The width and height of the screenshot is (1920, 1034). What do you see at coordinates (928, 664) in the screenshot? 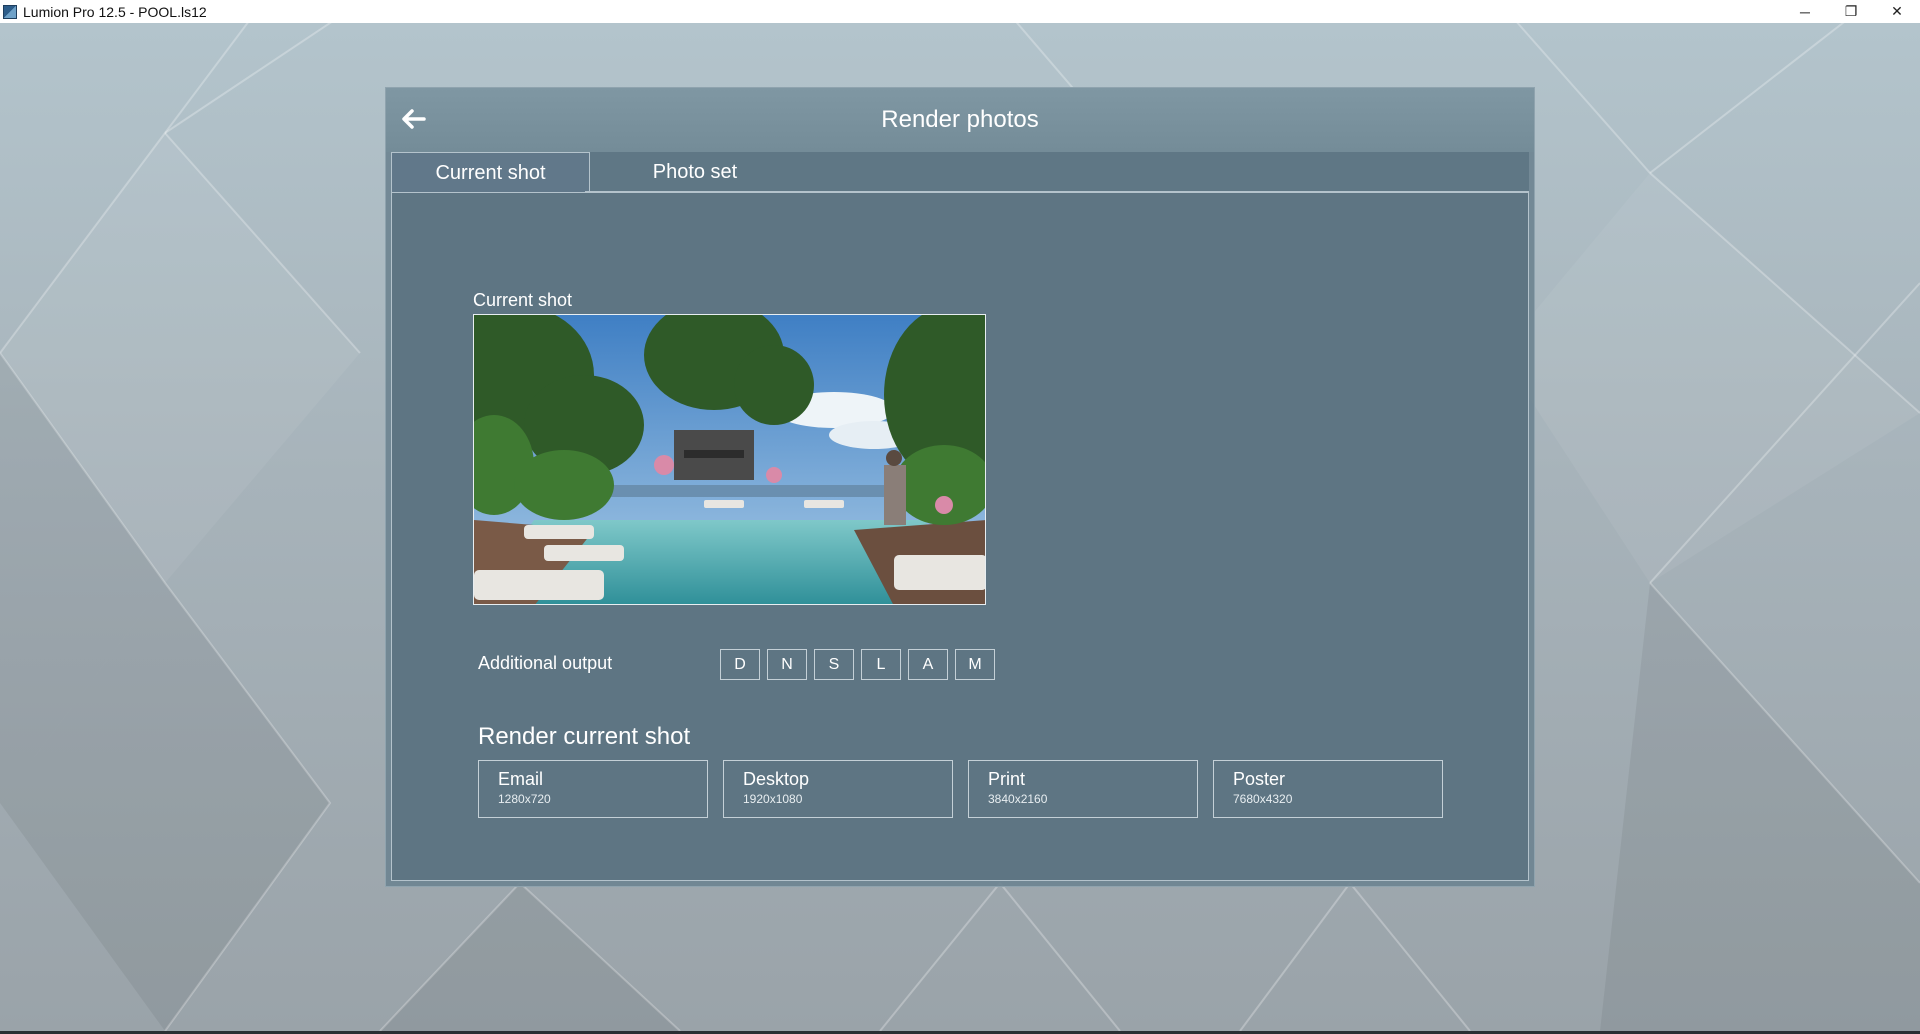
I see `output-alpha-button: A` at bounding box center [928, 664].